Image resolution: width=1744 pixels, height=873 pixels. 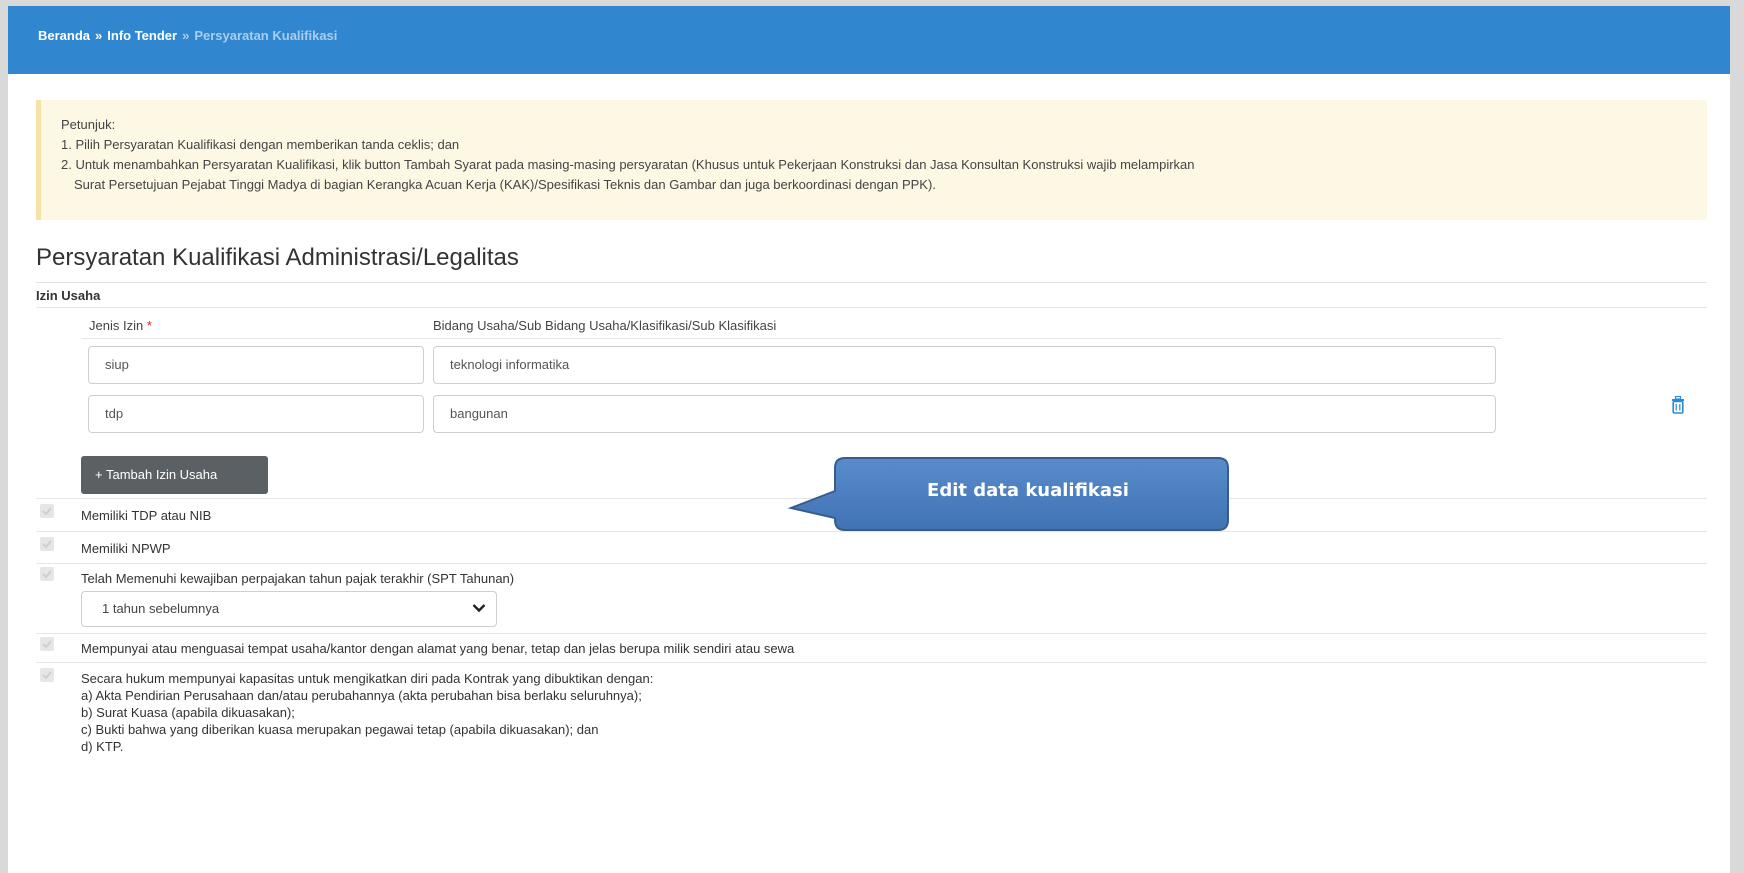 I want to click on column-header-jenis-izin: Jenis Izin *, so click(x=120, y=325).